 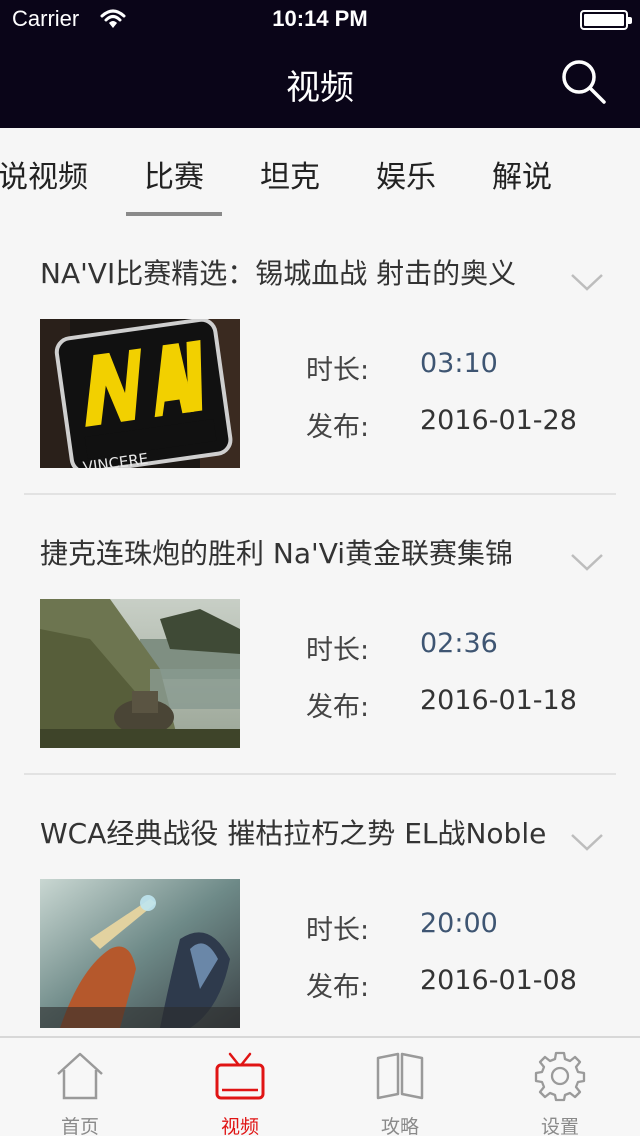 What do you see at coordinates (399, 1126) in the screenshot?
I see `tabbar-label: 攻略` at bounding box center [399, 1126].